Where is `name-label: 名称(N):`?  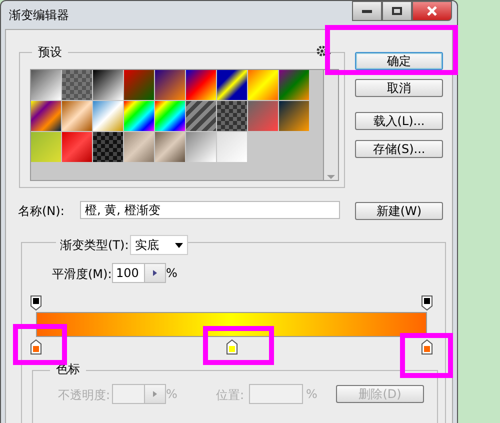 name-label: 名称(N): is located at coordinates (41, 211).